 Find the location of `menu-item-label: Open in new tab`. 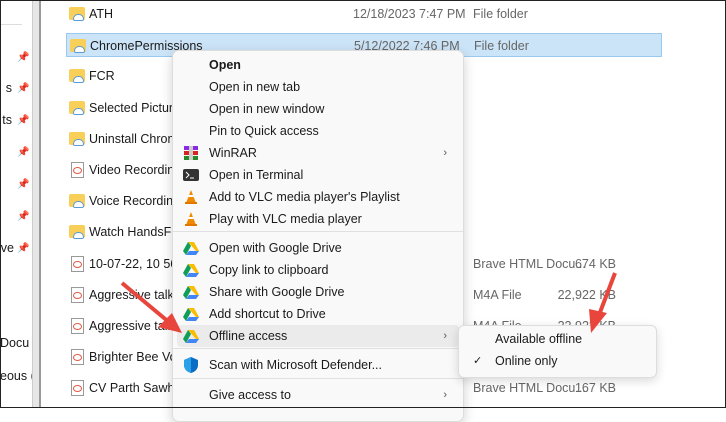

menu-item-label: Open in new tab is located at coordinates (255, 87).